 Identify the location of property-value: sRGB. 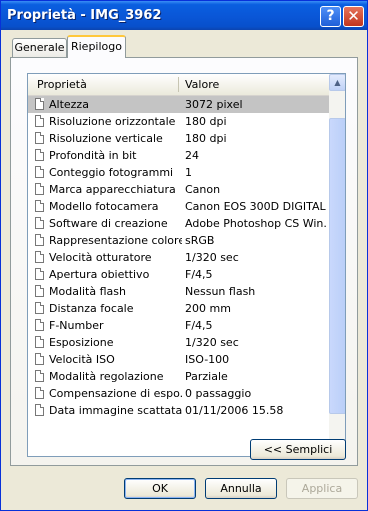
(200, 240).